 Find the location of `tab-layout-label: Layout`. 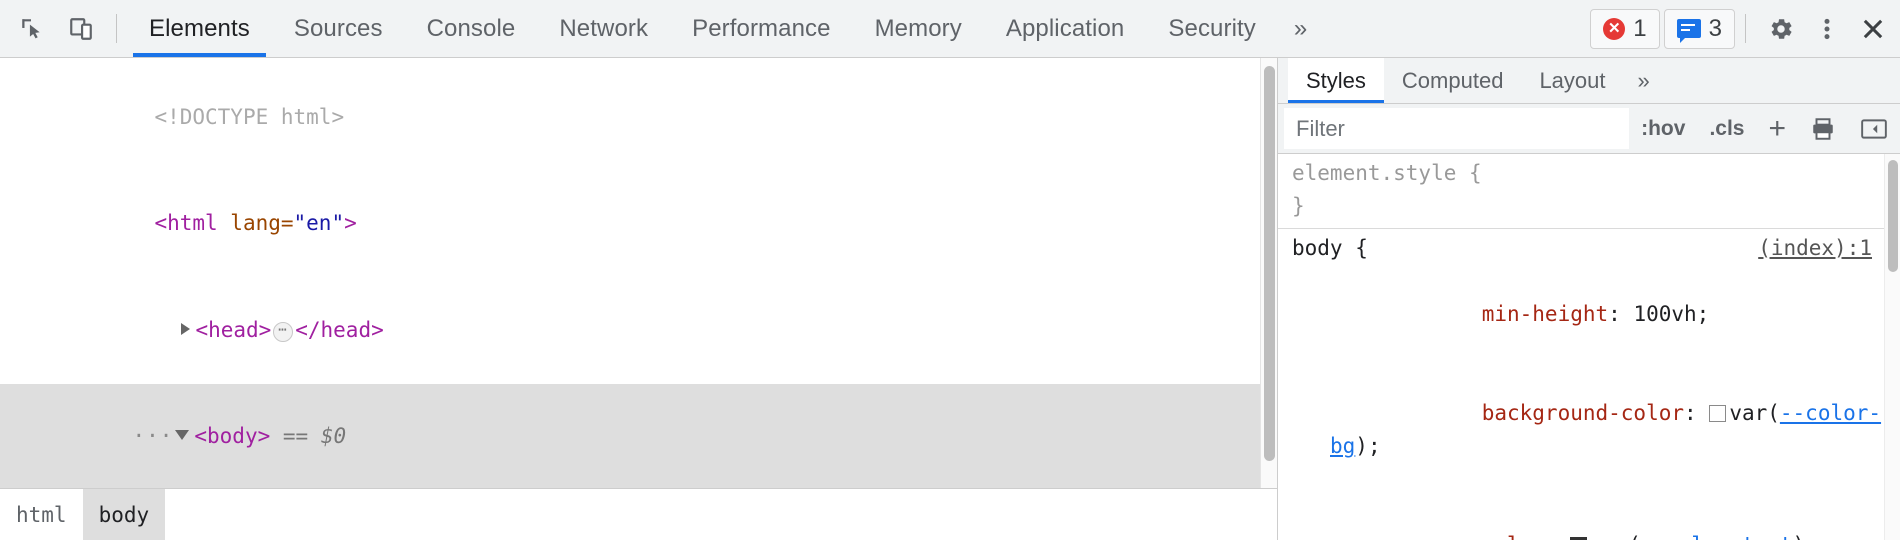

tab-layout-label: Layout is located at coordinates (1572, 80).